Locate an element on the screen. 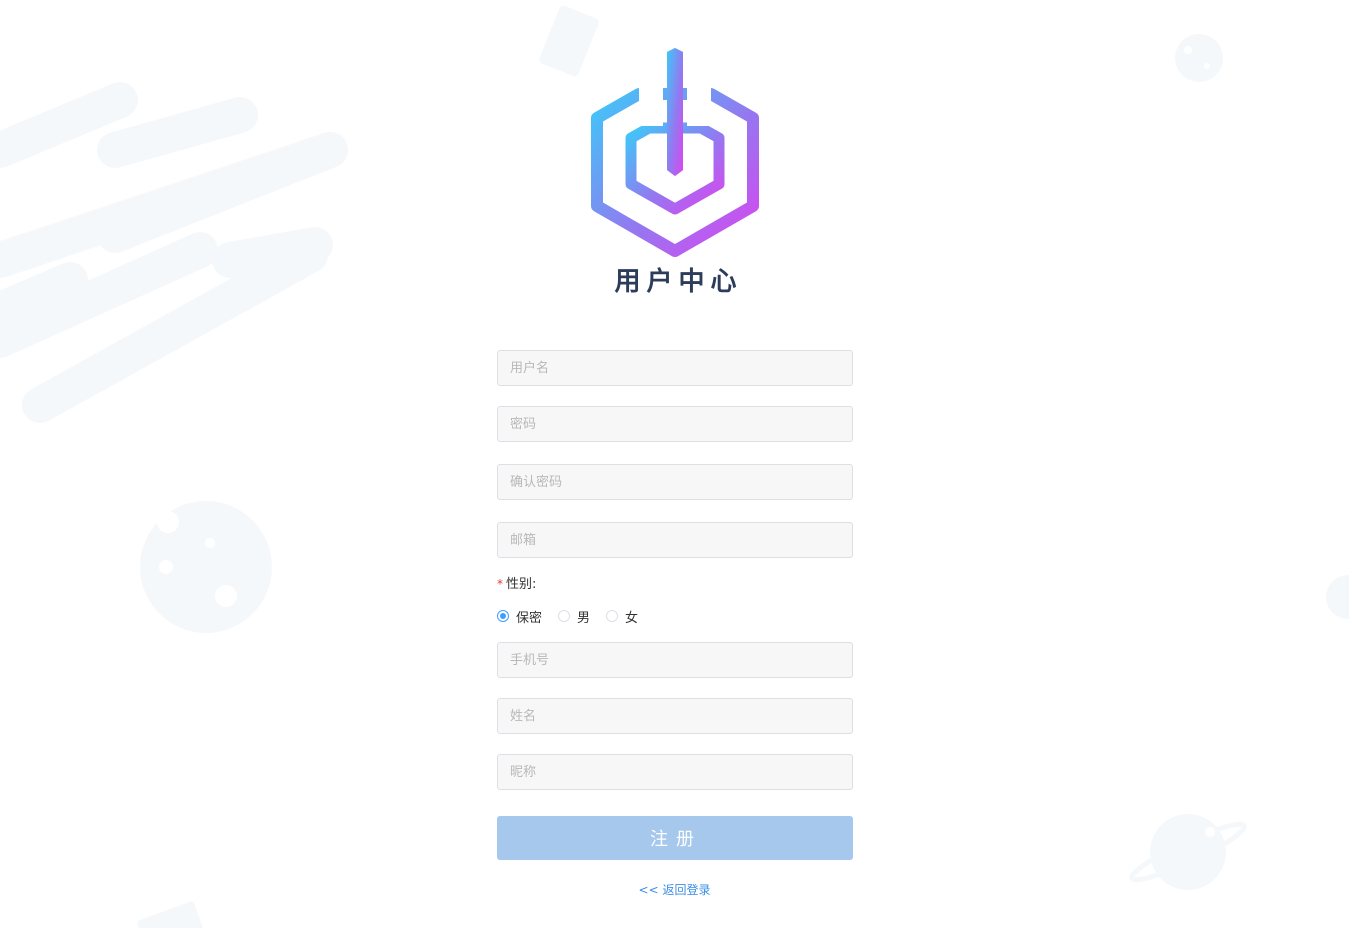 The width and height of the screenshot is (1349, 928). gender-option-label: 男 is located at coordinates (584, 618).